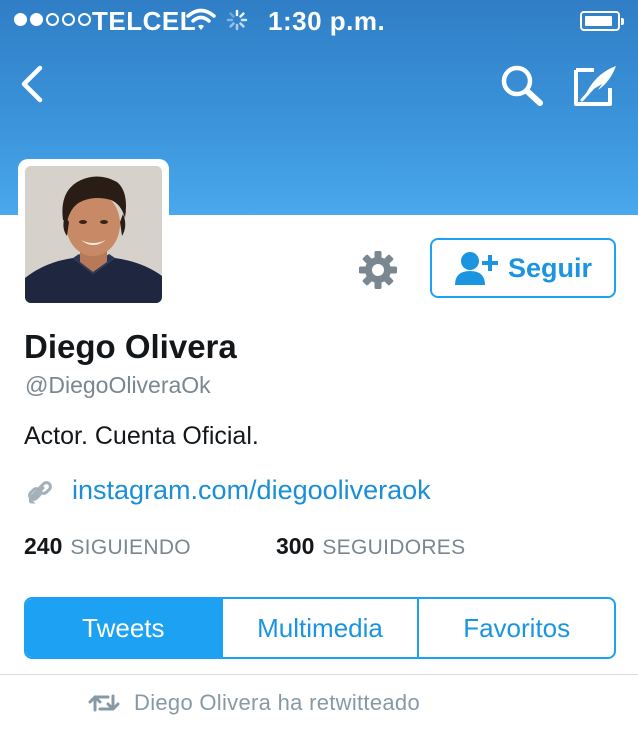 The height and width of the screenshot is (731, 638). Describe the element at coordinates (596, 84) in the screenshot. I see `compose-tweet-icon` at that location.